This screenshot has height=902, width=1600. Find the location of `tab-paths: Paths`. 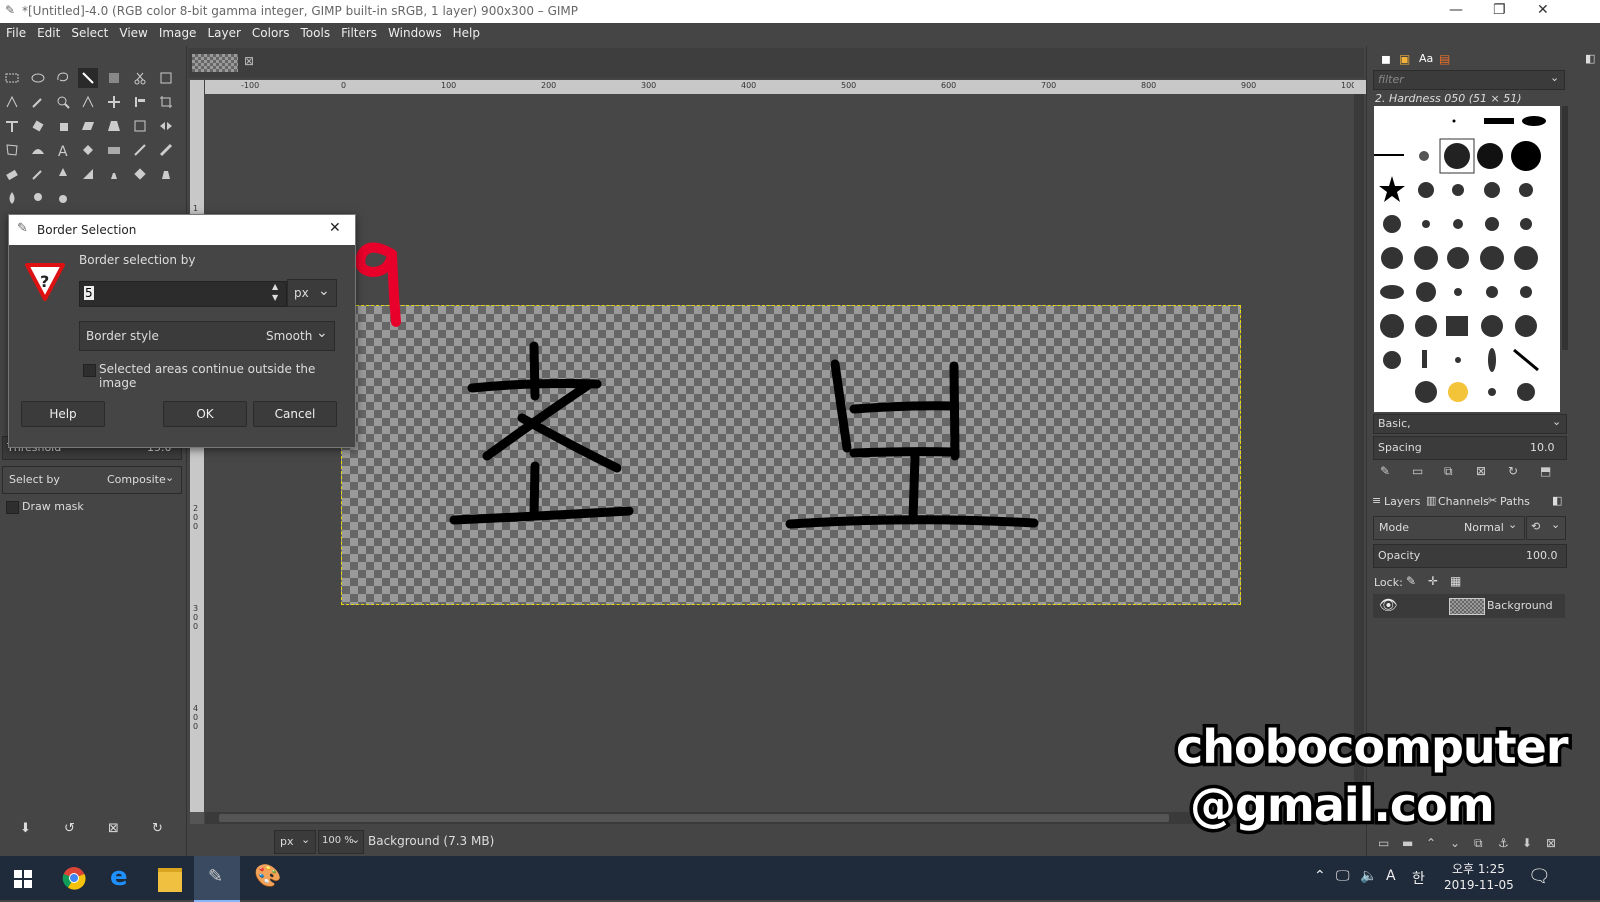

tab-paths: Paths is located at coordinates (1515, 501).